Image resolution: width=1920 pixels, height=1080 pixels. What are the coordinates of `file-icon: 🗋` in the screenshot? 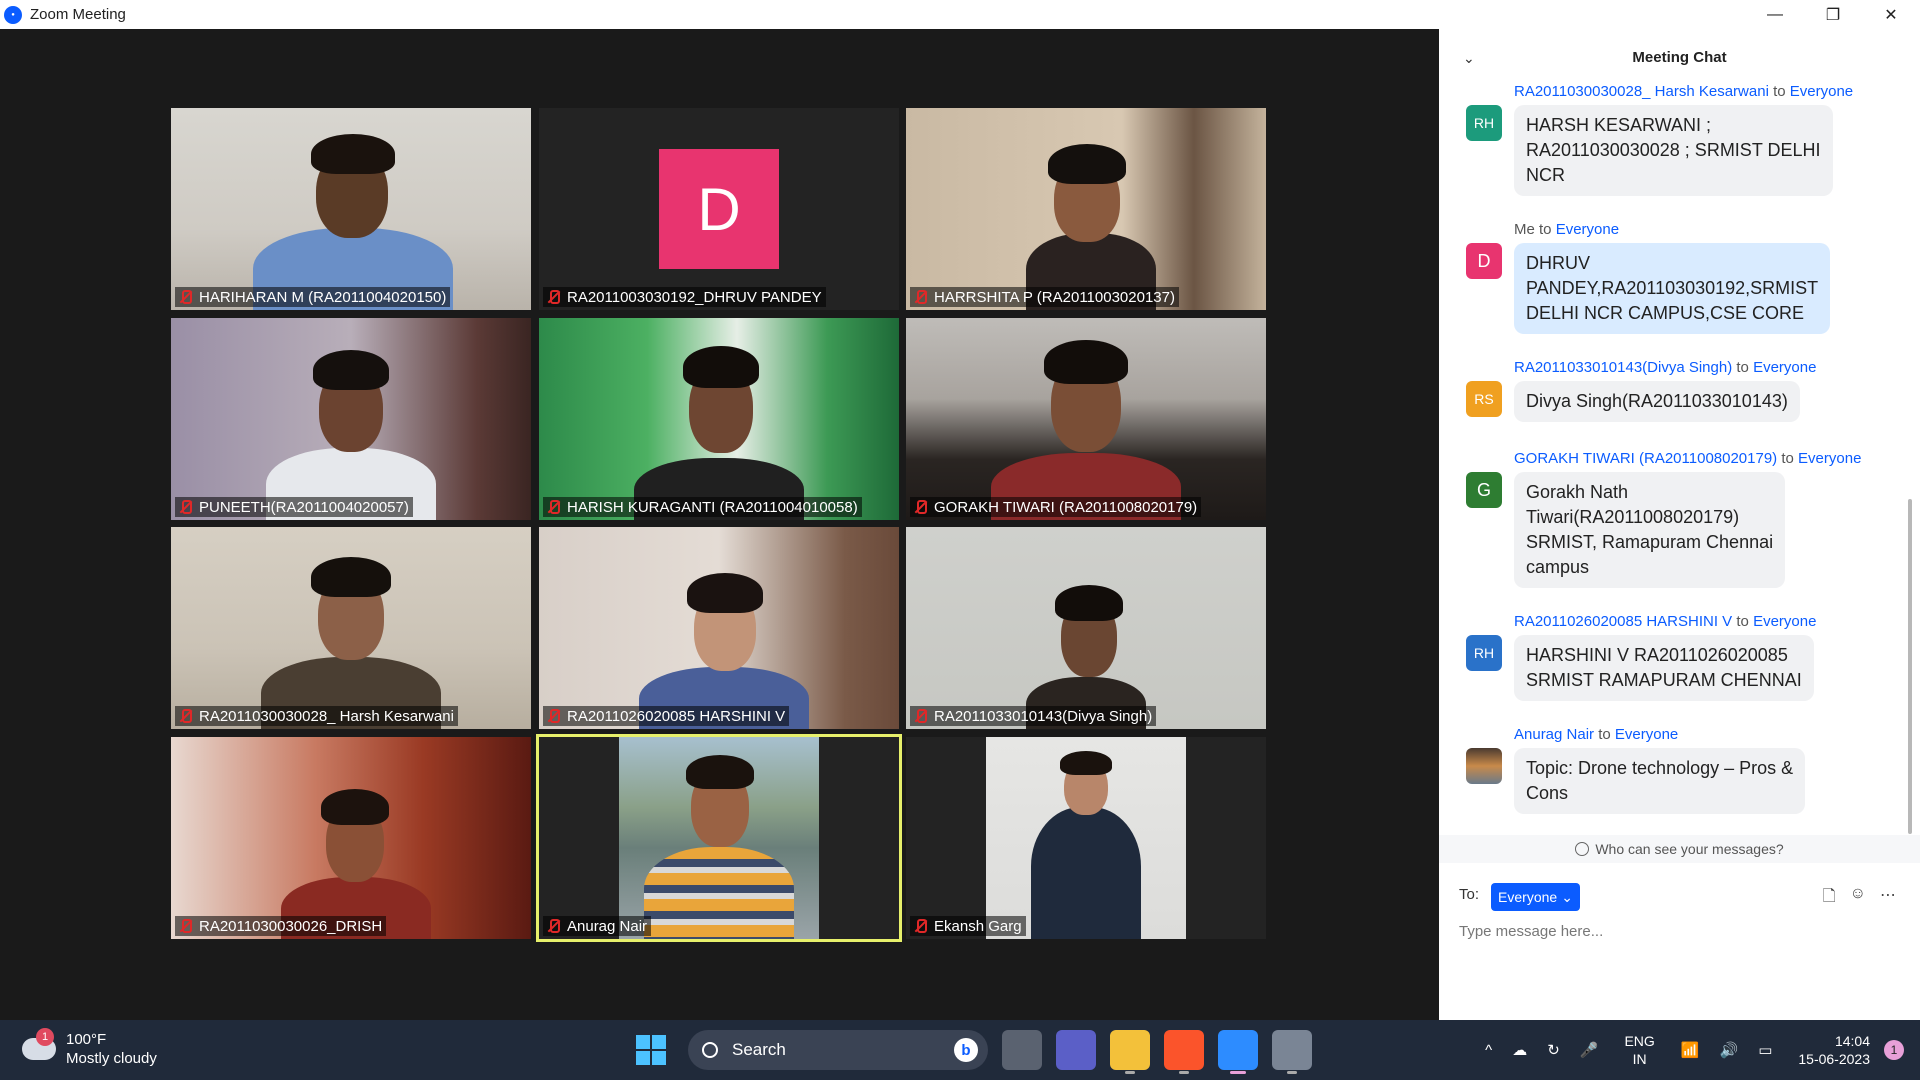 It's located at (1829, 898).